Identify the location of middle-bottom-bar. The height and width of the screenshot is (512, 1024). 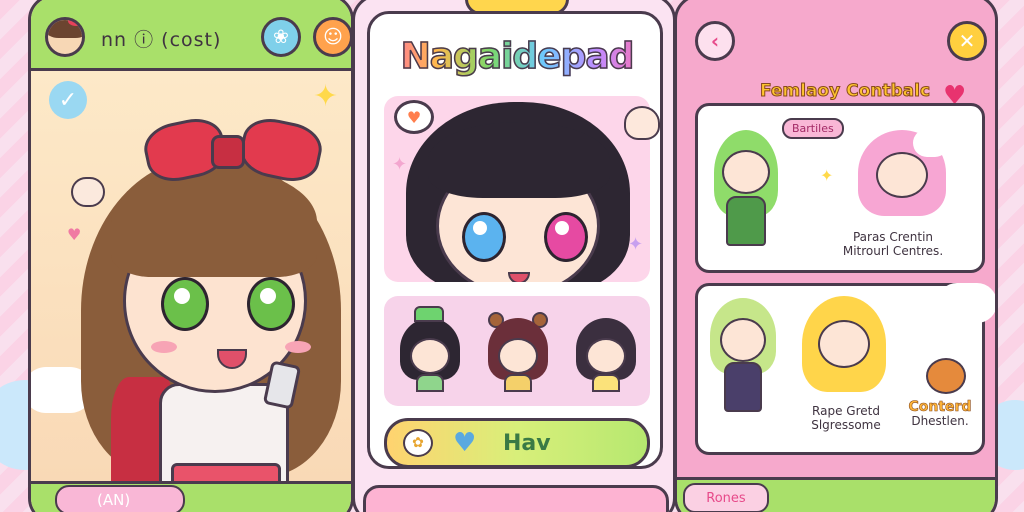
(516, 498).